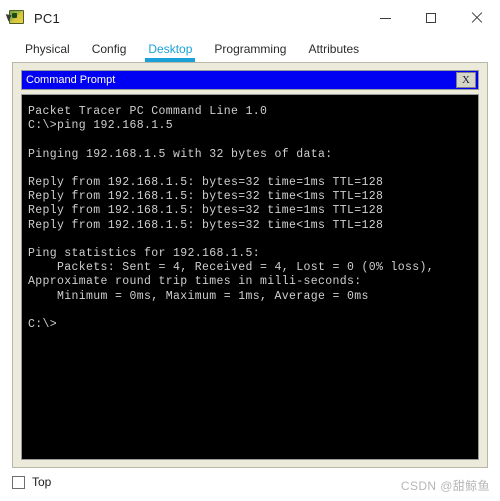 This screenshot has width=500, height=501. I want to click on terminal-line: Ping statistics for 192.168.1.5:, so click(144, 254).